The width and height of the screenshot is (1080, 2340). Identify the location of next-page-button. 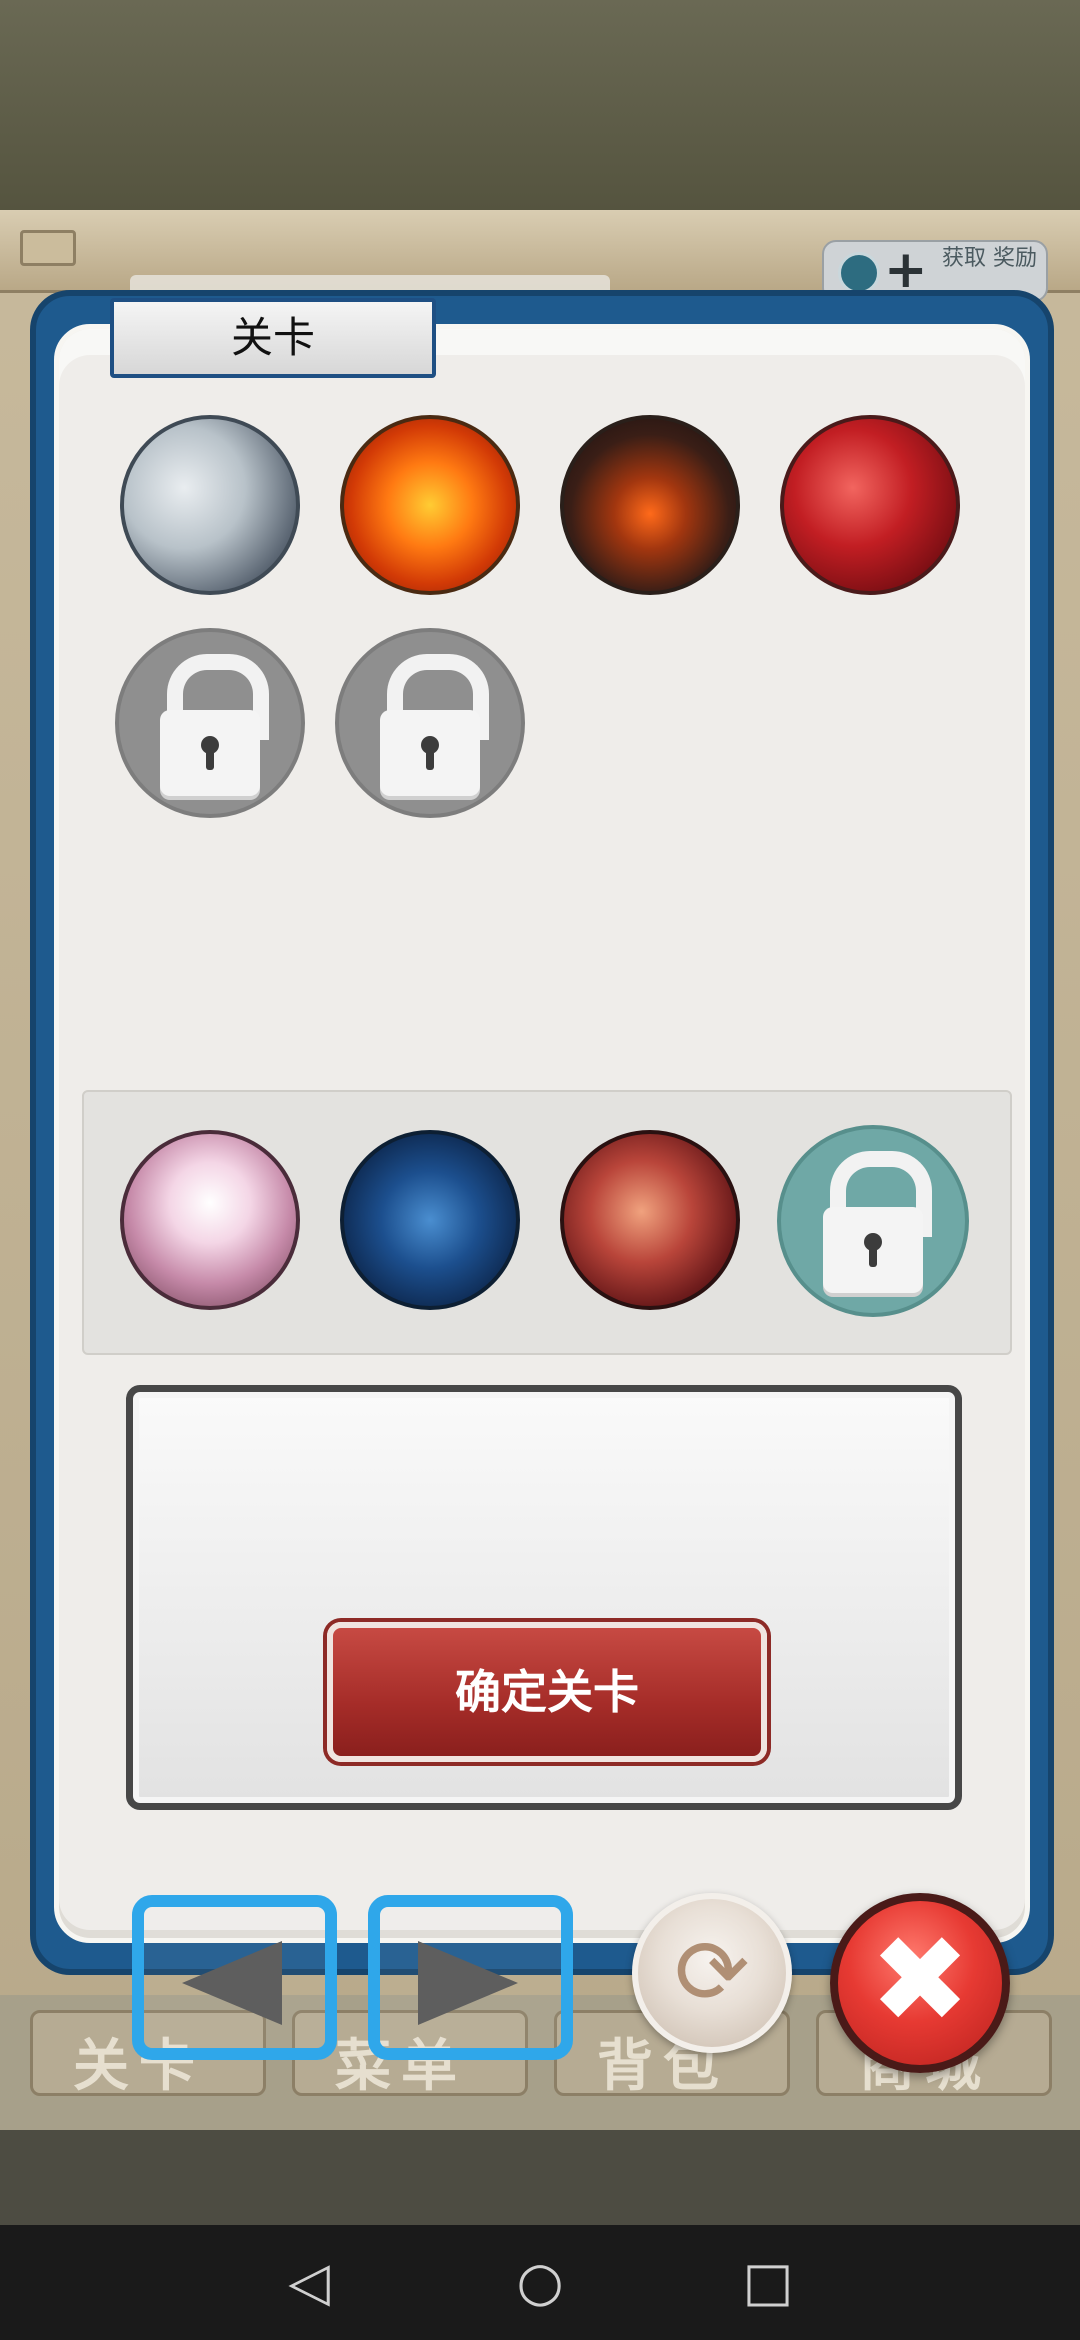
(470, 1977).